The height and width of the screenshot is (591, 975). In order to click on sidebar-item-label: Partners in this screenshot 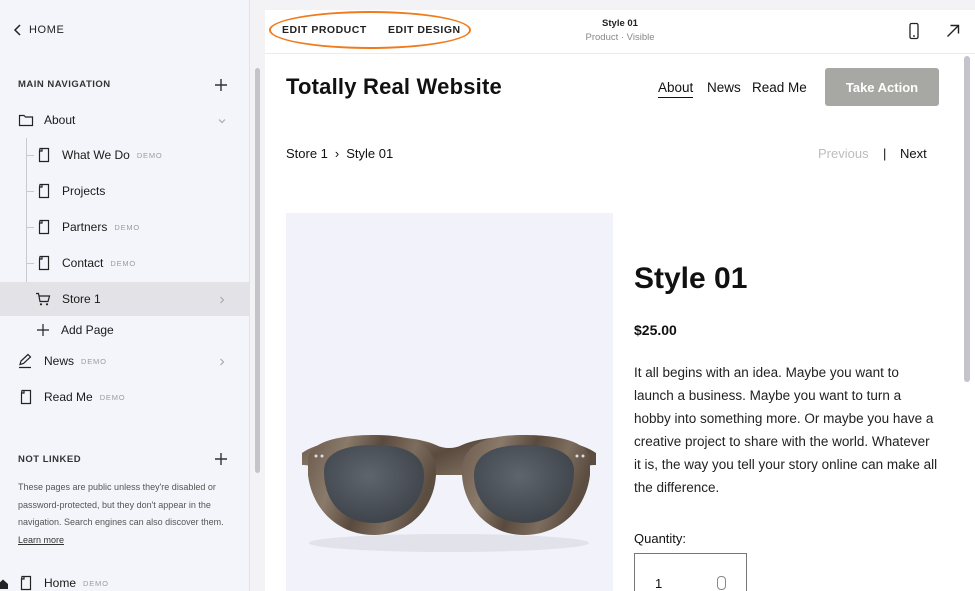, I will do `click(85, 227)`.